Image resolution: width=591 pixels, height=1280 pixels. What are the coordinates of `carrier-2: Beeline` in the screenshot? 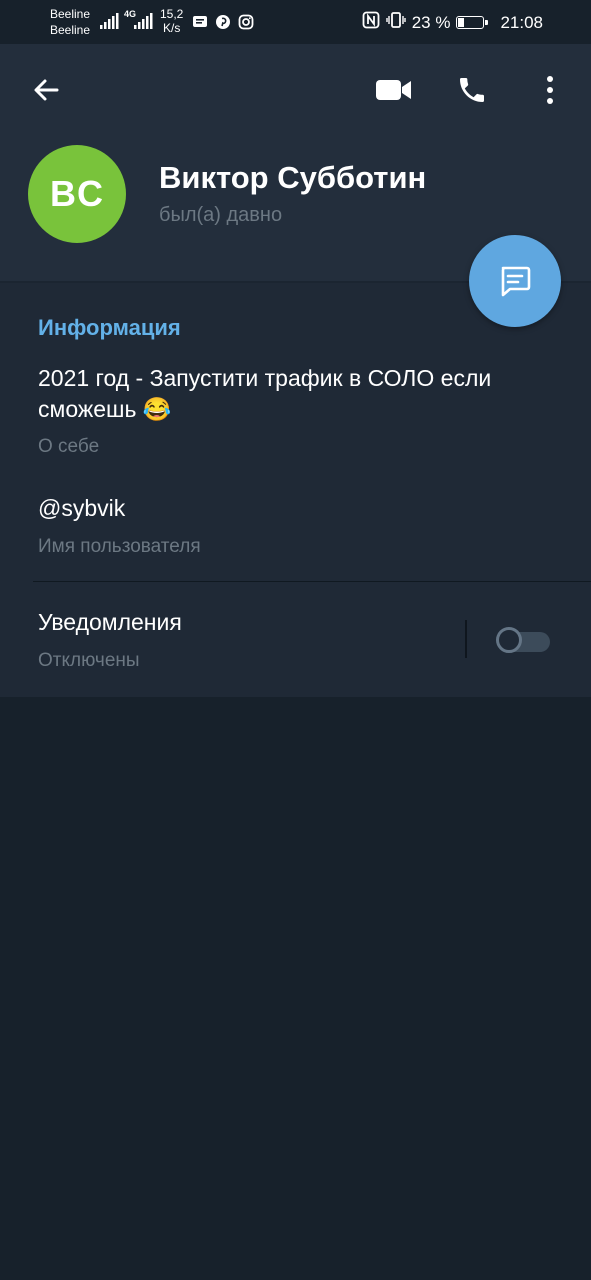 It's located at (70, 30).